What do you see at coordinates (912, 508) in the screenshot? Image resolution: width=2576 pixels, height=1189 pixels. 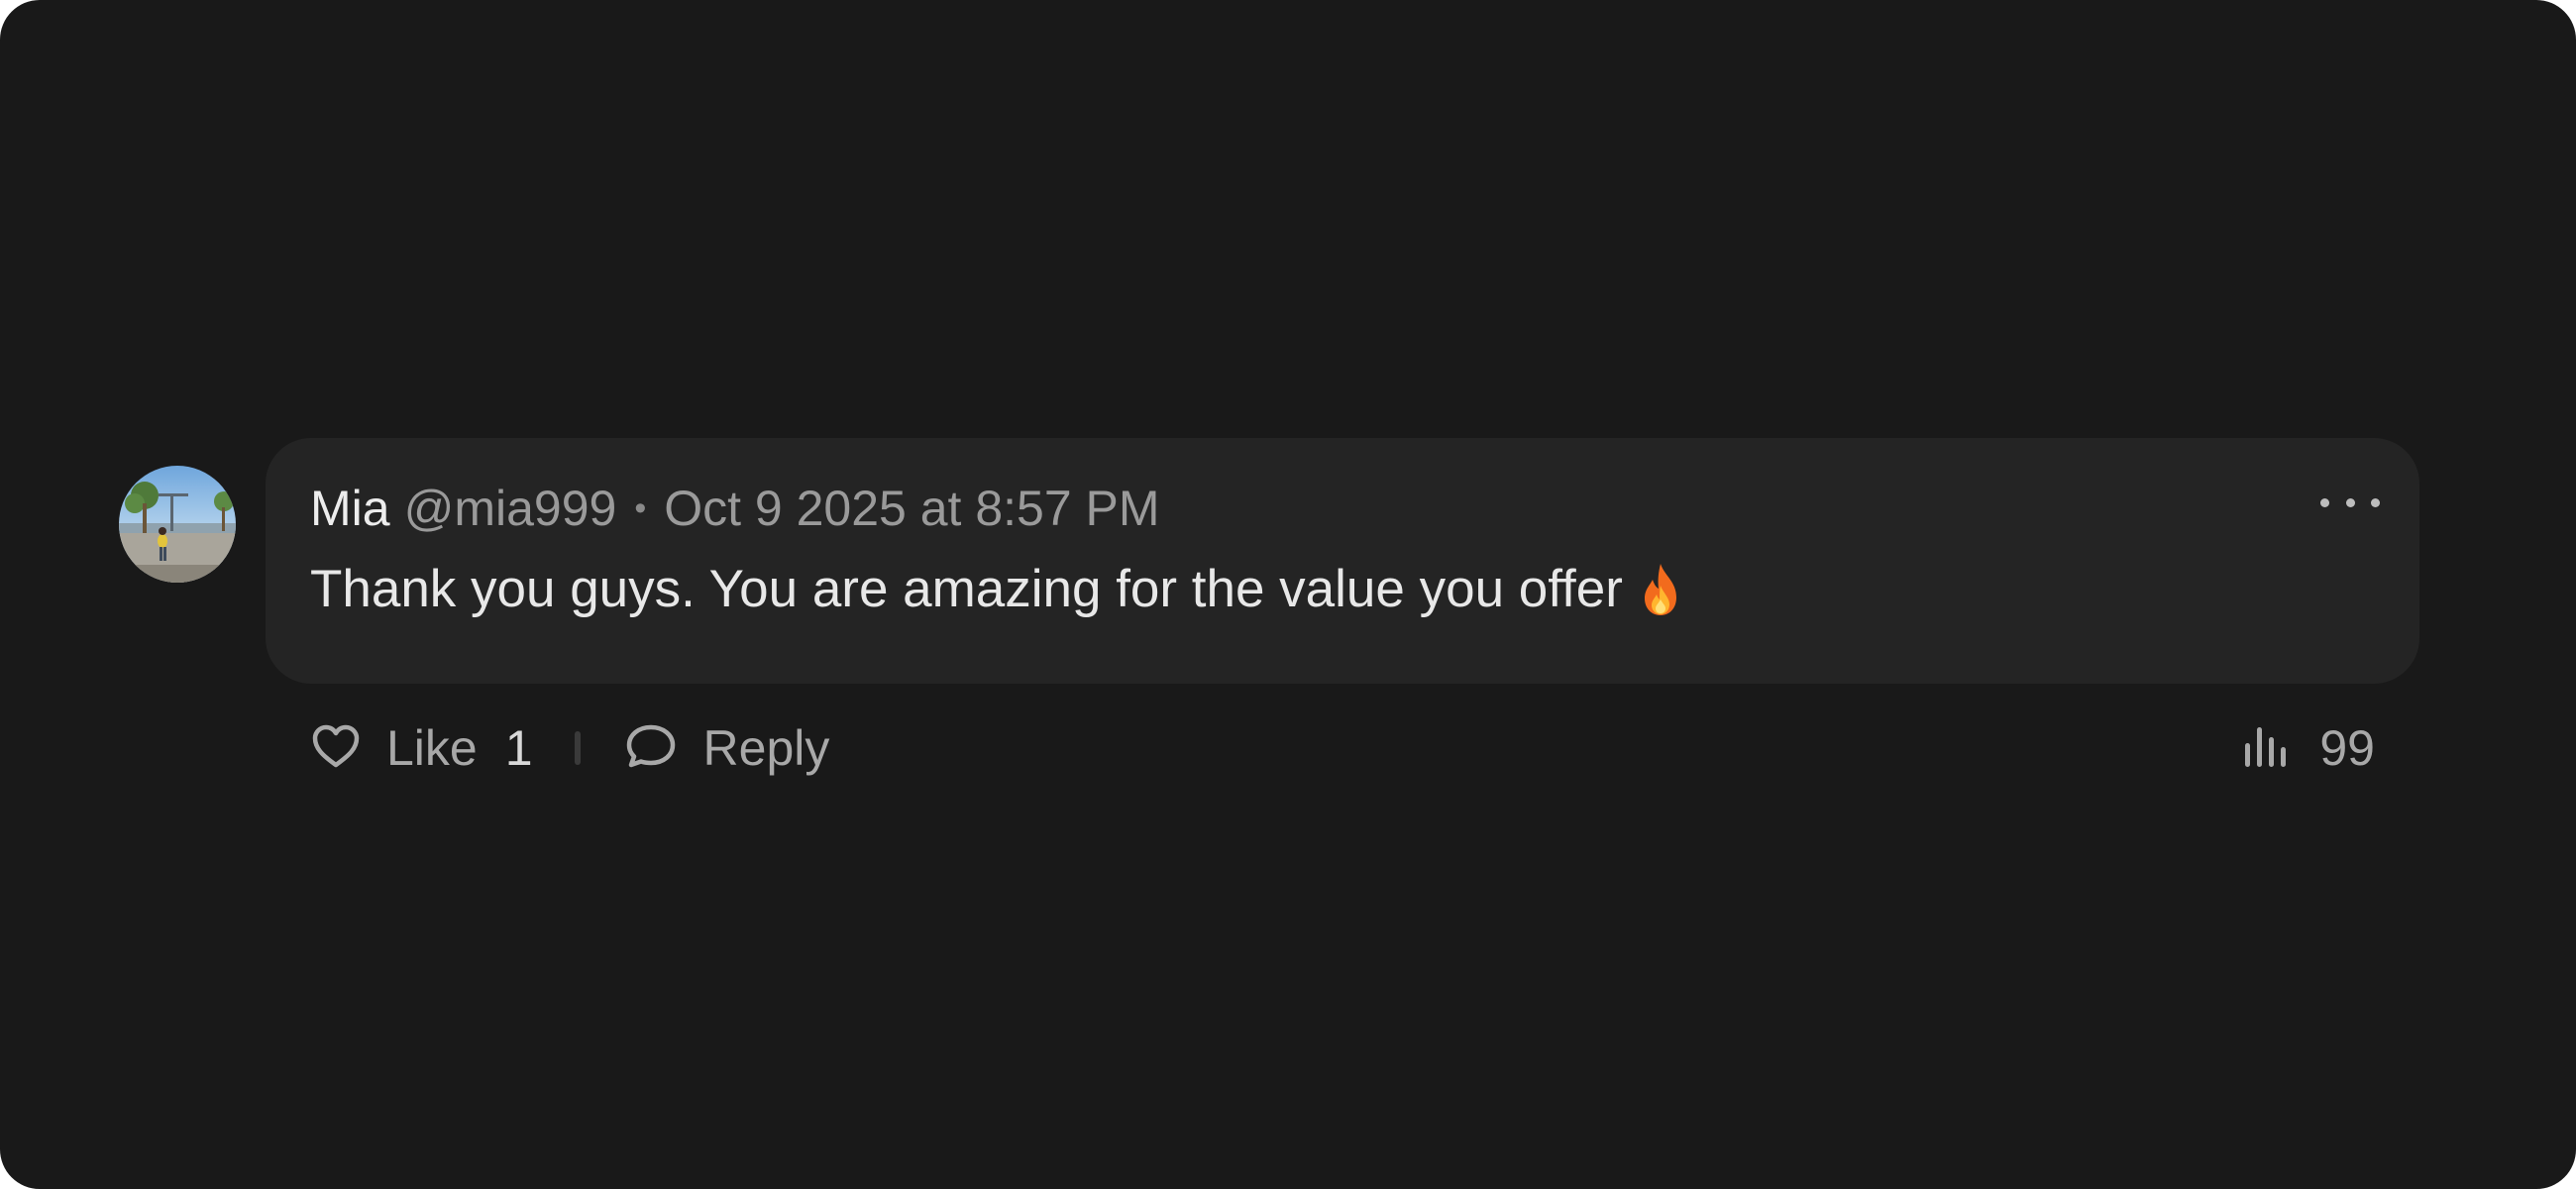 I see `comment-timestamp: Oct 9 2025 at 8:57 PM` at bounding box center [912, 508].